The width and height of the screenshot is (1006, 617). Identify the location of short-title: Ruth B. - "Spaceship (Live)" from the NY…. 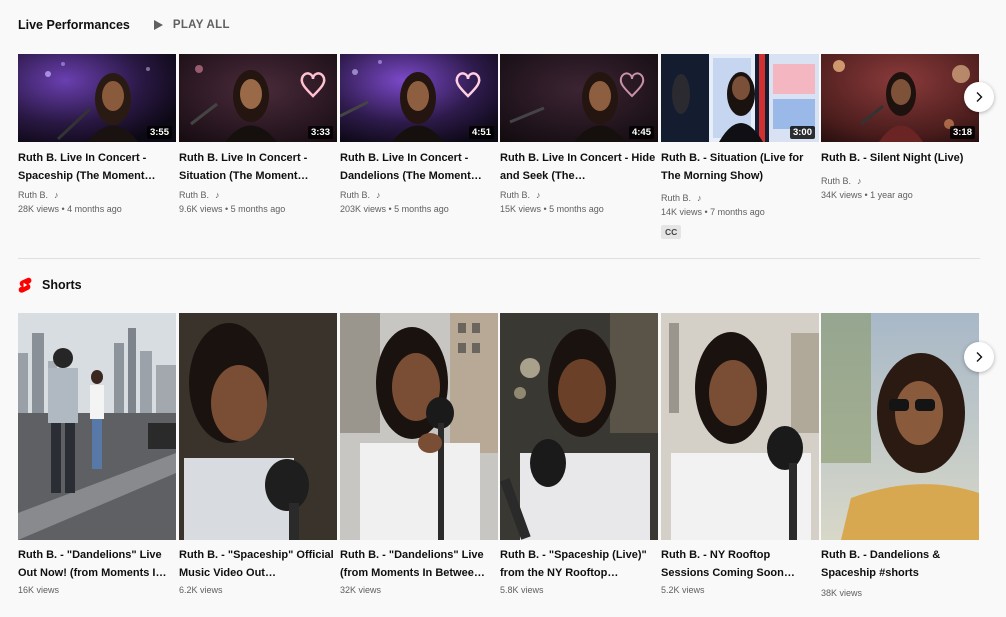
(579, 564).